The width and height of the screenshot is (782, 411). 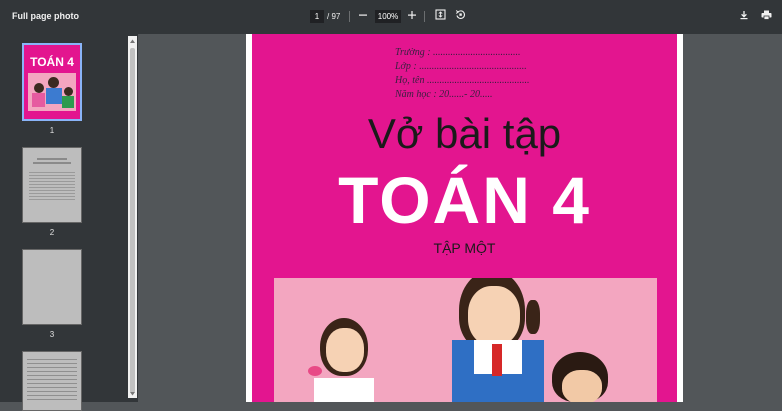 What do you see at coordinates (52, 92) in the screenshot?
I see `thumbnail-illustration` at bounding box center [52, 92].